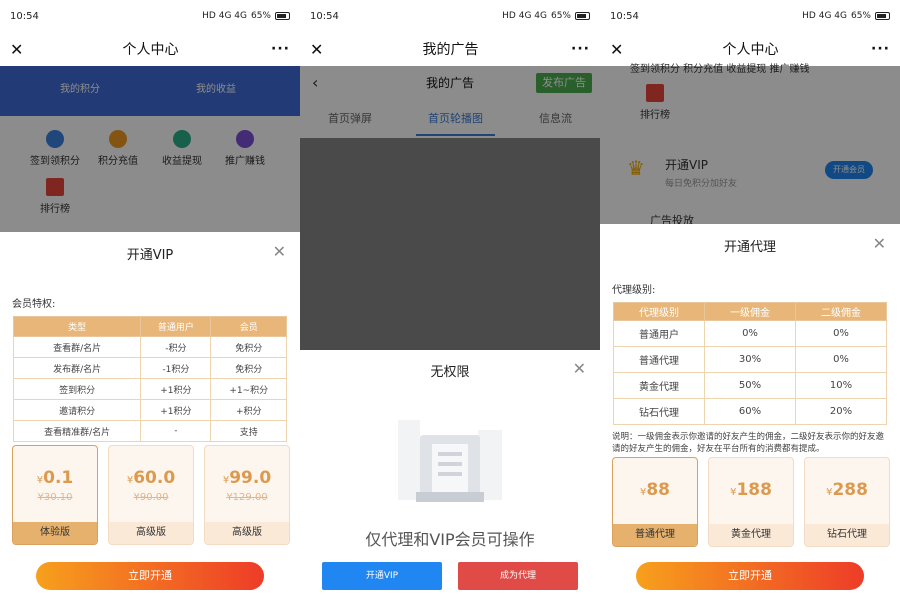 This screenshot has height=600, width=900. What do you see at coordinates (450, 372) in the screenshot?
I see `sheet-title: 无权限` at bounding box center [450, 372].